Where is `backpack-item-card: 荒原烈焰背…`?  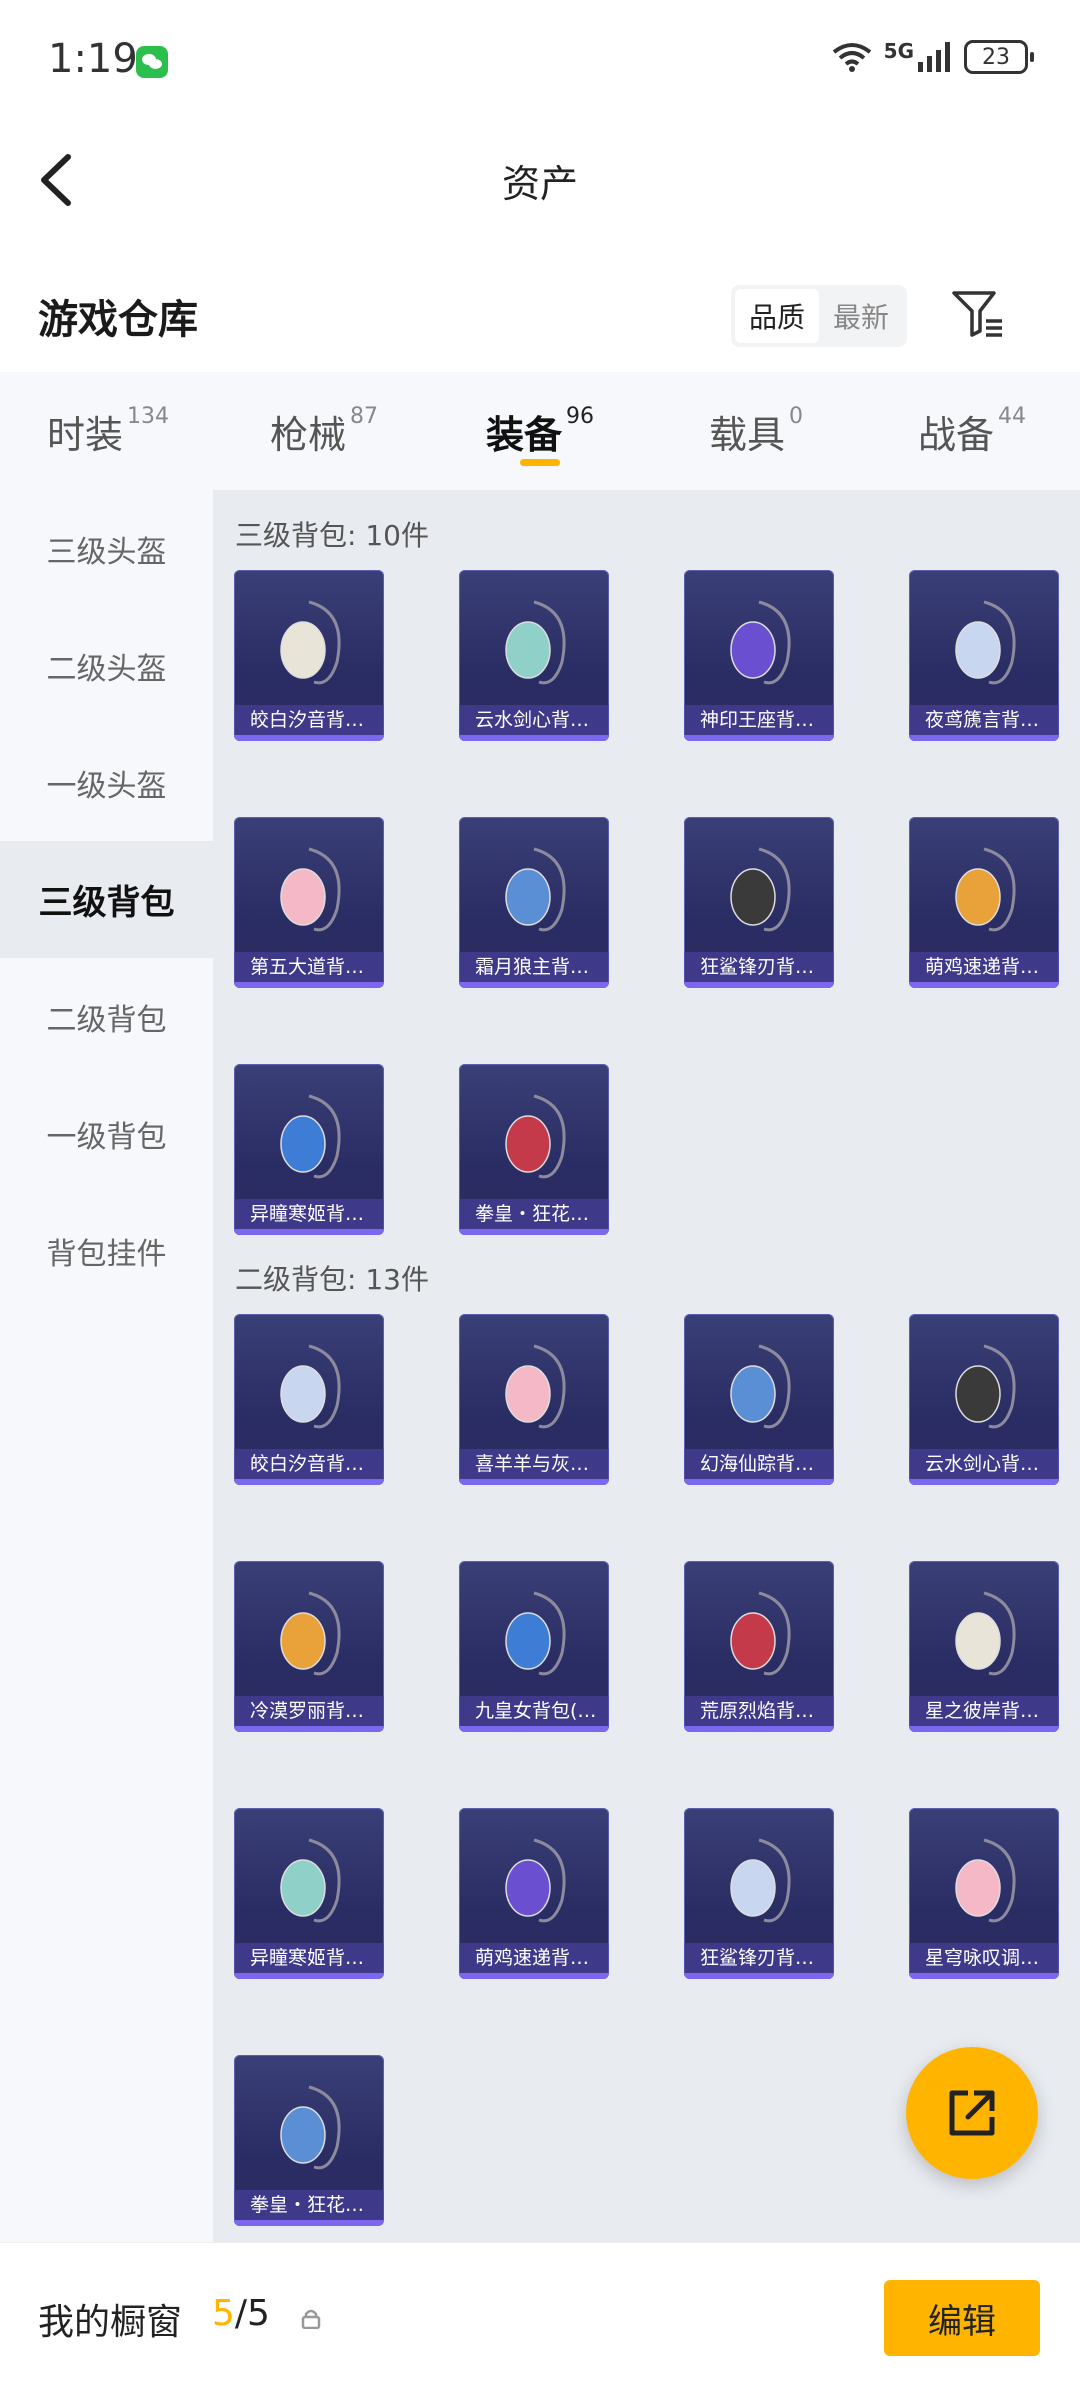 backpack-item-card: 荒原烈焰背… is located at coordinates (759, 1646).